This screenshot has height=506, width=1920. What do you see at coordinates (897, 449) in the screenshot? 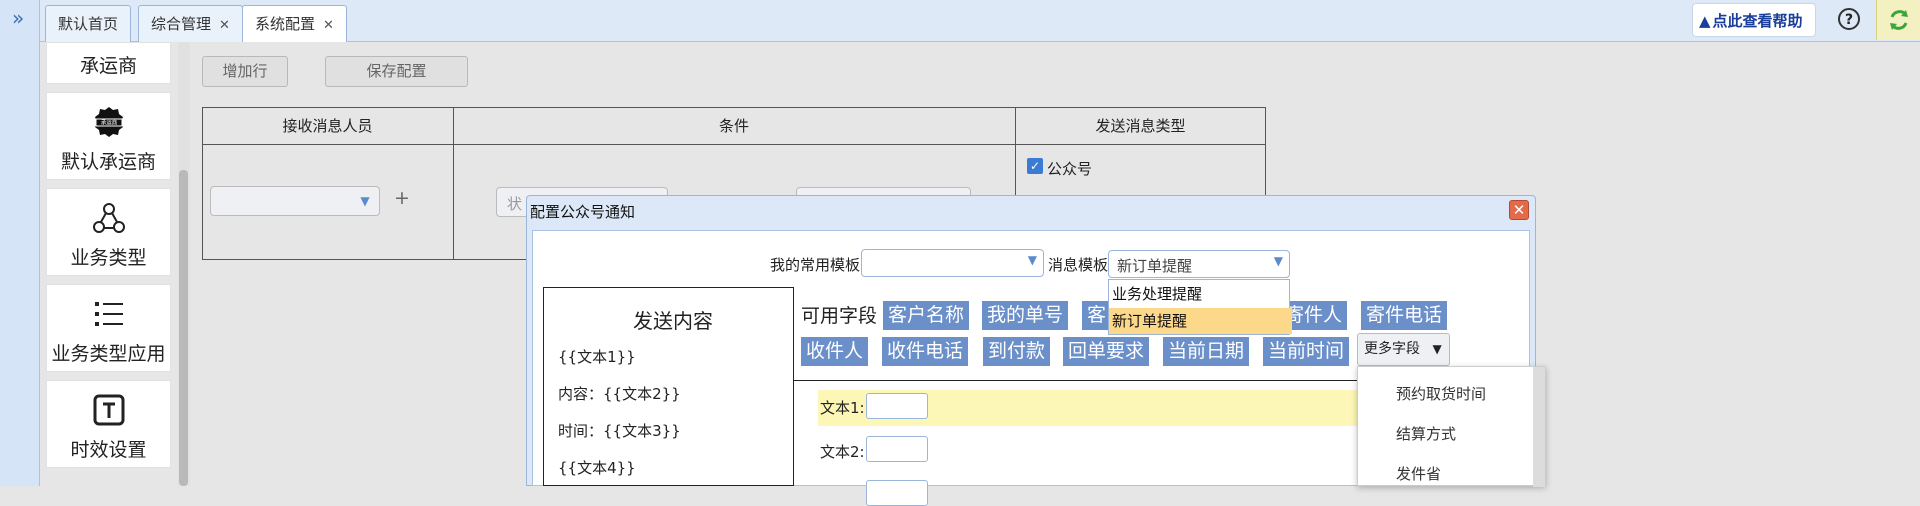
I see `text2-input` at bounding box center [897, 449].